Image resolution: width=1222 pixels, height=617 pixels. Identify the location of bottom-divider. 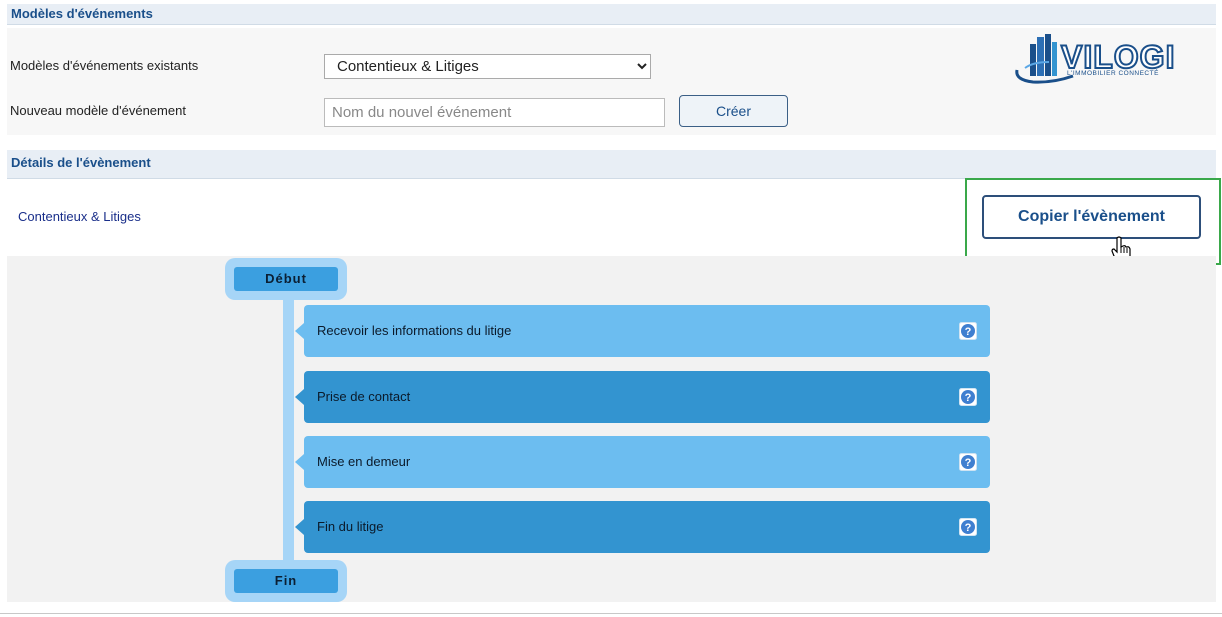
(611, 613).